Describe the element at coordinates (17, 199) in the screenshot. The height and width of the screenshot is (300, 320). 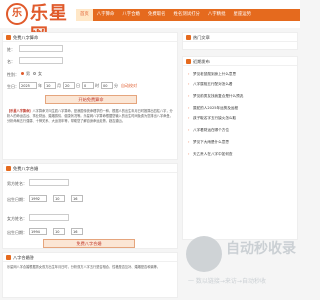
I see `male-birth-label: 出生日期：` at that location.